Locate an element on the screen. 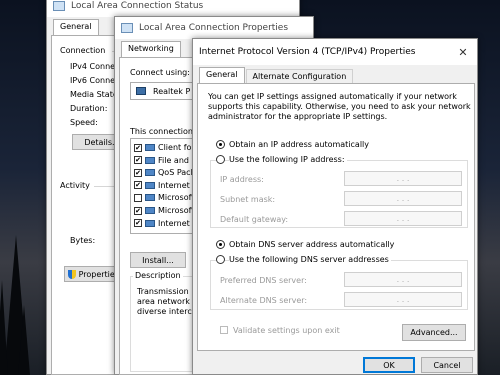 Image resolution: width=500 pixels, height=375 pixels. properties-label: Properties is located at coordinates (98, 274).